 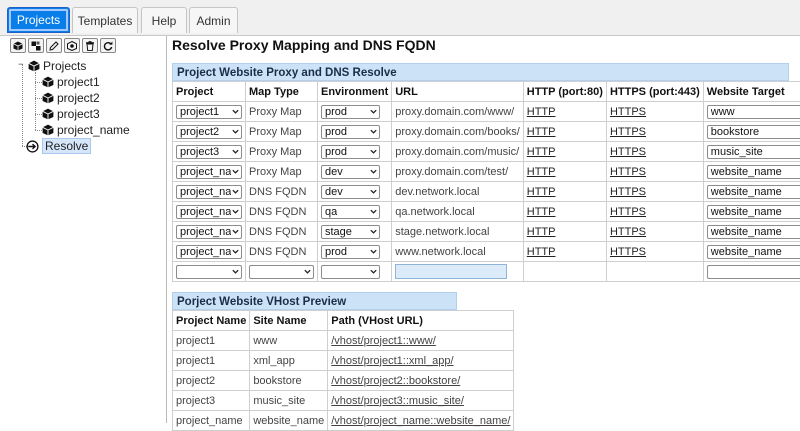 I want to click on new-project-select, so click(x=209, y=272).